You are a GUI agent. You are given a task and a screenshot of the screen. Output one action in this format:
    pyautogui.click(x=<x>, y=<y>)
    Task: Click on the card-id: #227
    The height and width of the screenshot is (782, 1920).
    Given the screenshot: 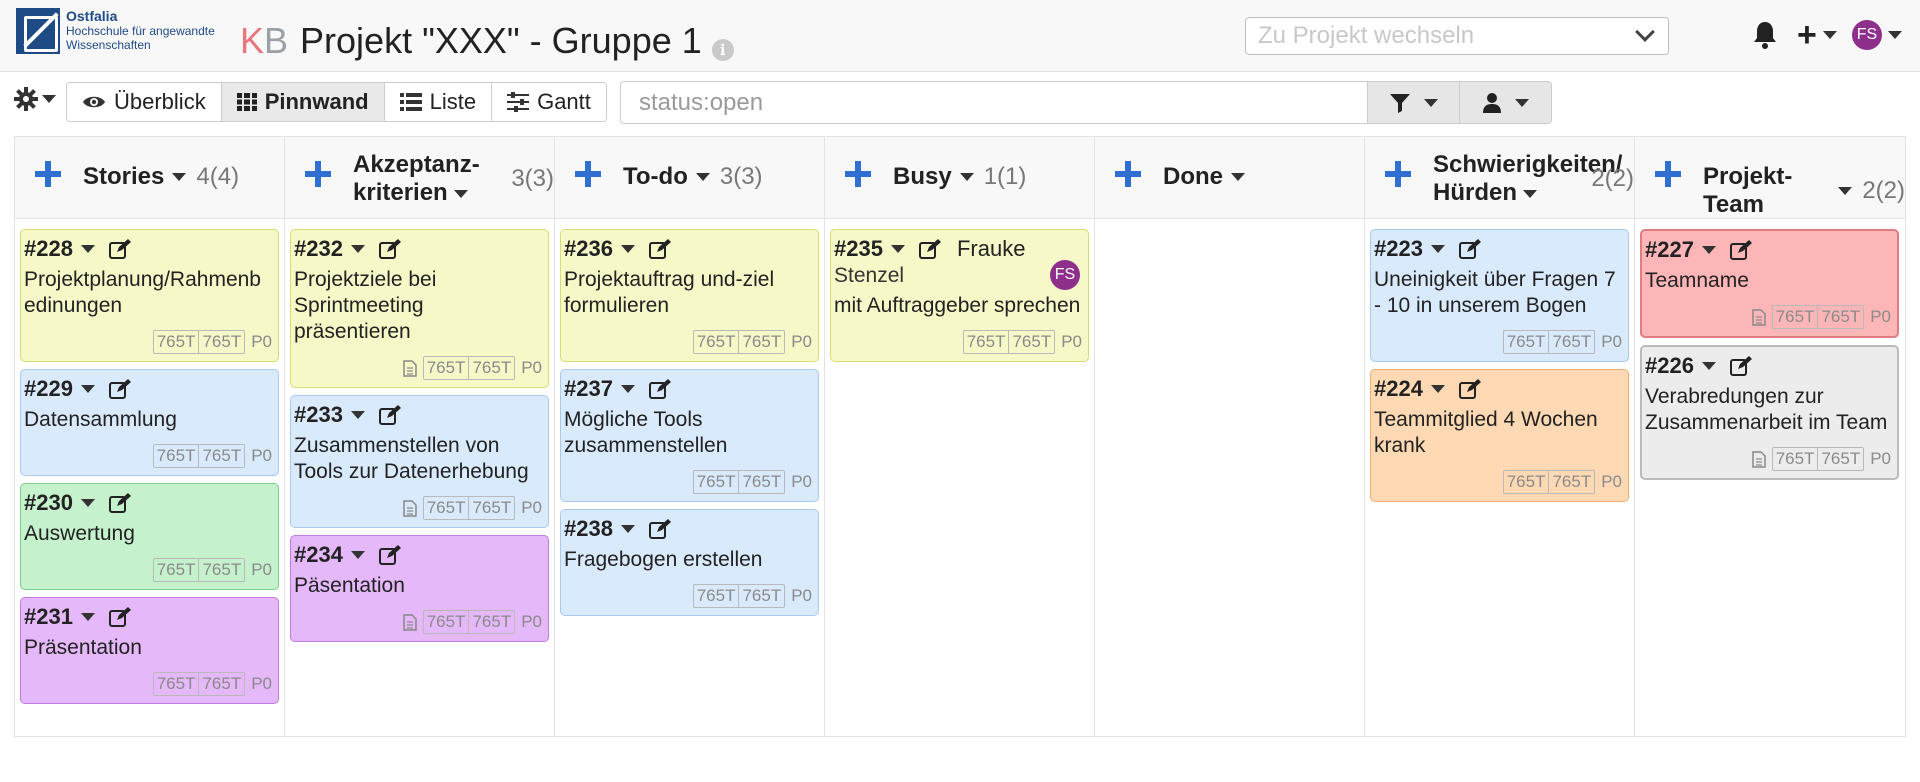 What is the action you would take?
    pyautogui.click(x=1669, y=250)
    